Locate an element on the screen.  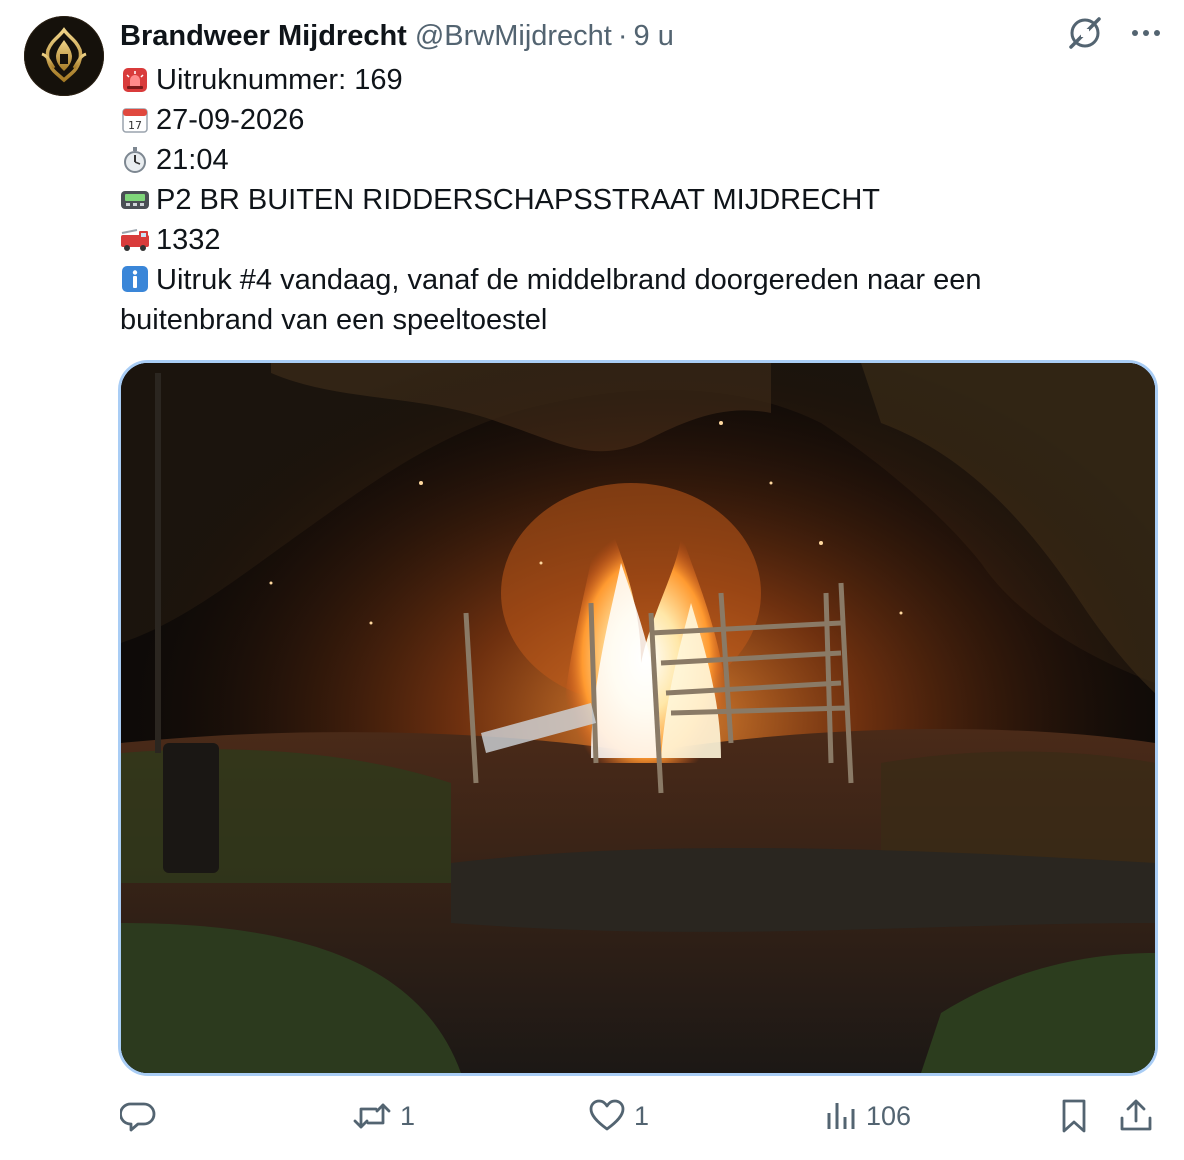
share-button is located at coordinates (1136, 1116).